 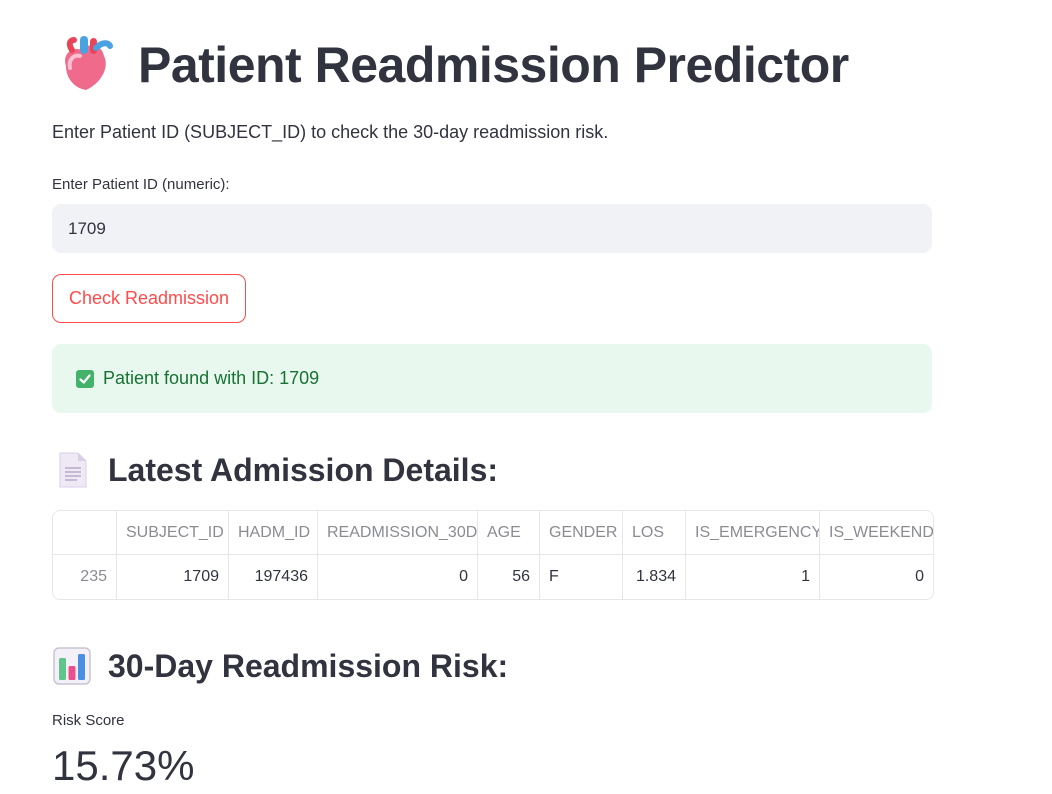 I want to click on table-cell: 1709, so click(x=173, y=577).